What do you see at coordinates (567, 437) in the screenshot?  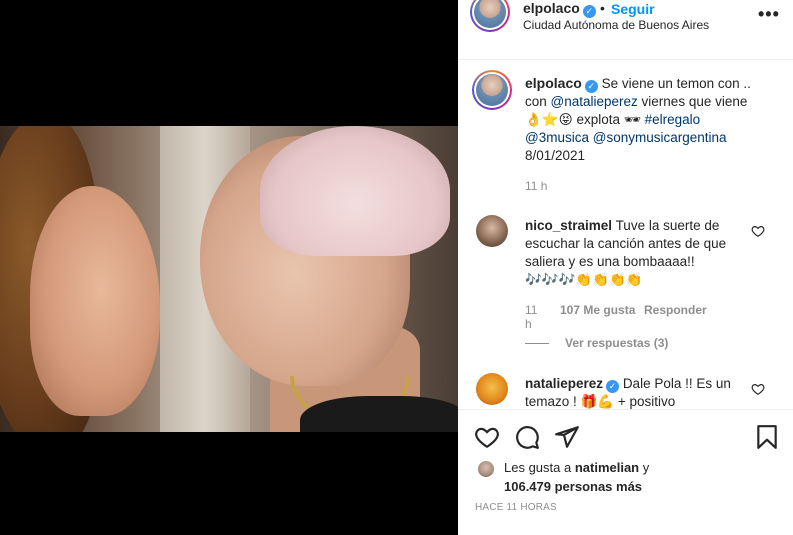 I see `paper-plane-icon` at bounding box center [567, 437].